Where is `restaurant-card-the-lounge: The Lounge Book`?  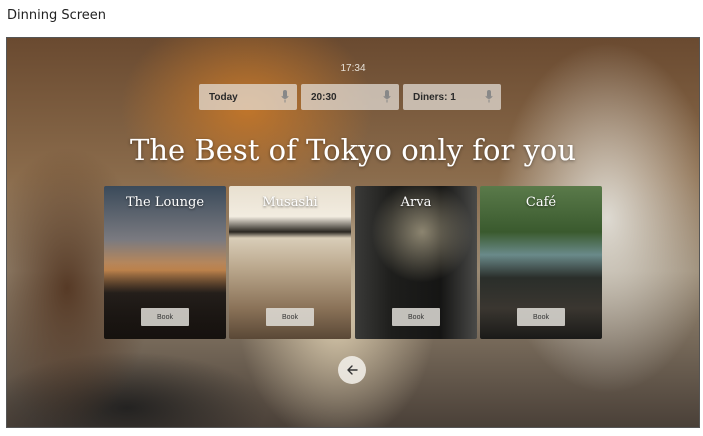 restaurant-card-the-lounge: The Lounge Book is located at coordinates (165, 262).